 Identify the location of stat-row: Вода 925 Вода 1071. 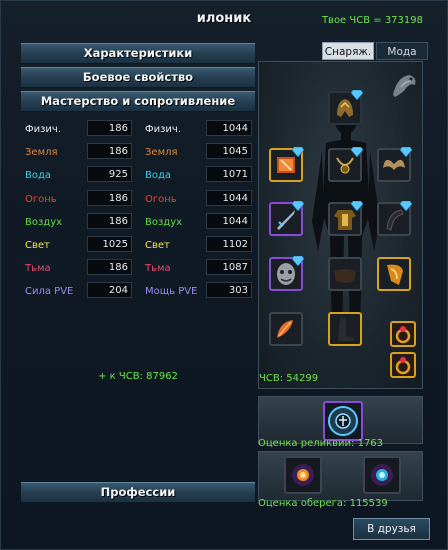
(141, 176).